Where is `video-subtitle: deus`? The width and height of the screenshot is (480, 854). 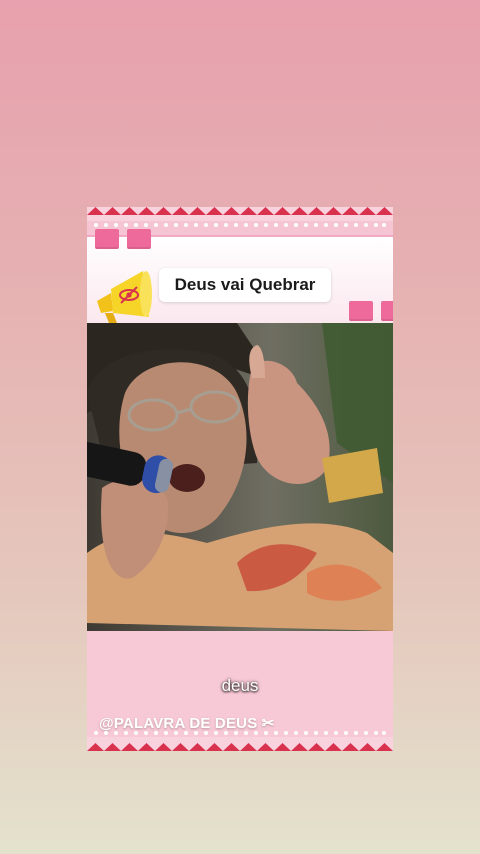
video-subtitle: deus is located at coordinates (240, 685).